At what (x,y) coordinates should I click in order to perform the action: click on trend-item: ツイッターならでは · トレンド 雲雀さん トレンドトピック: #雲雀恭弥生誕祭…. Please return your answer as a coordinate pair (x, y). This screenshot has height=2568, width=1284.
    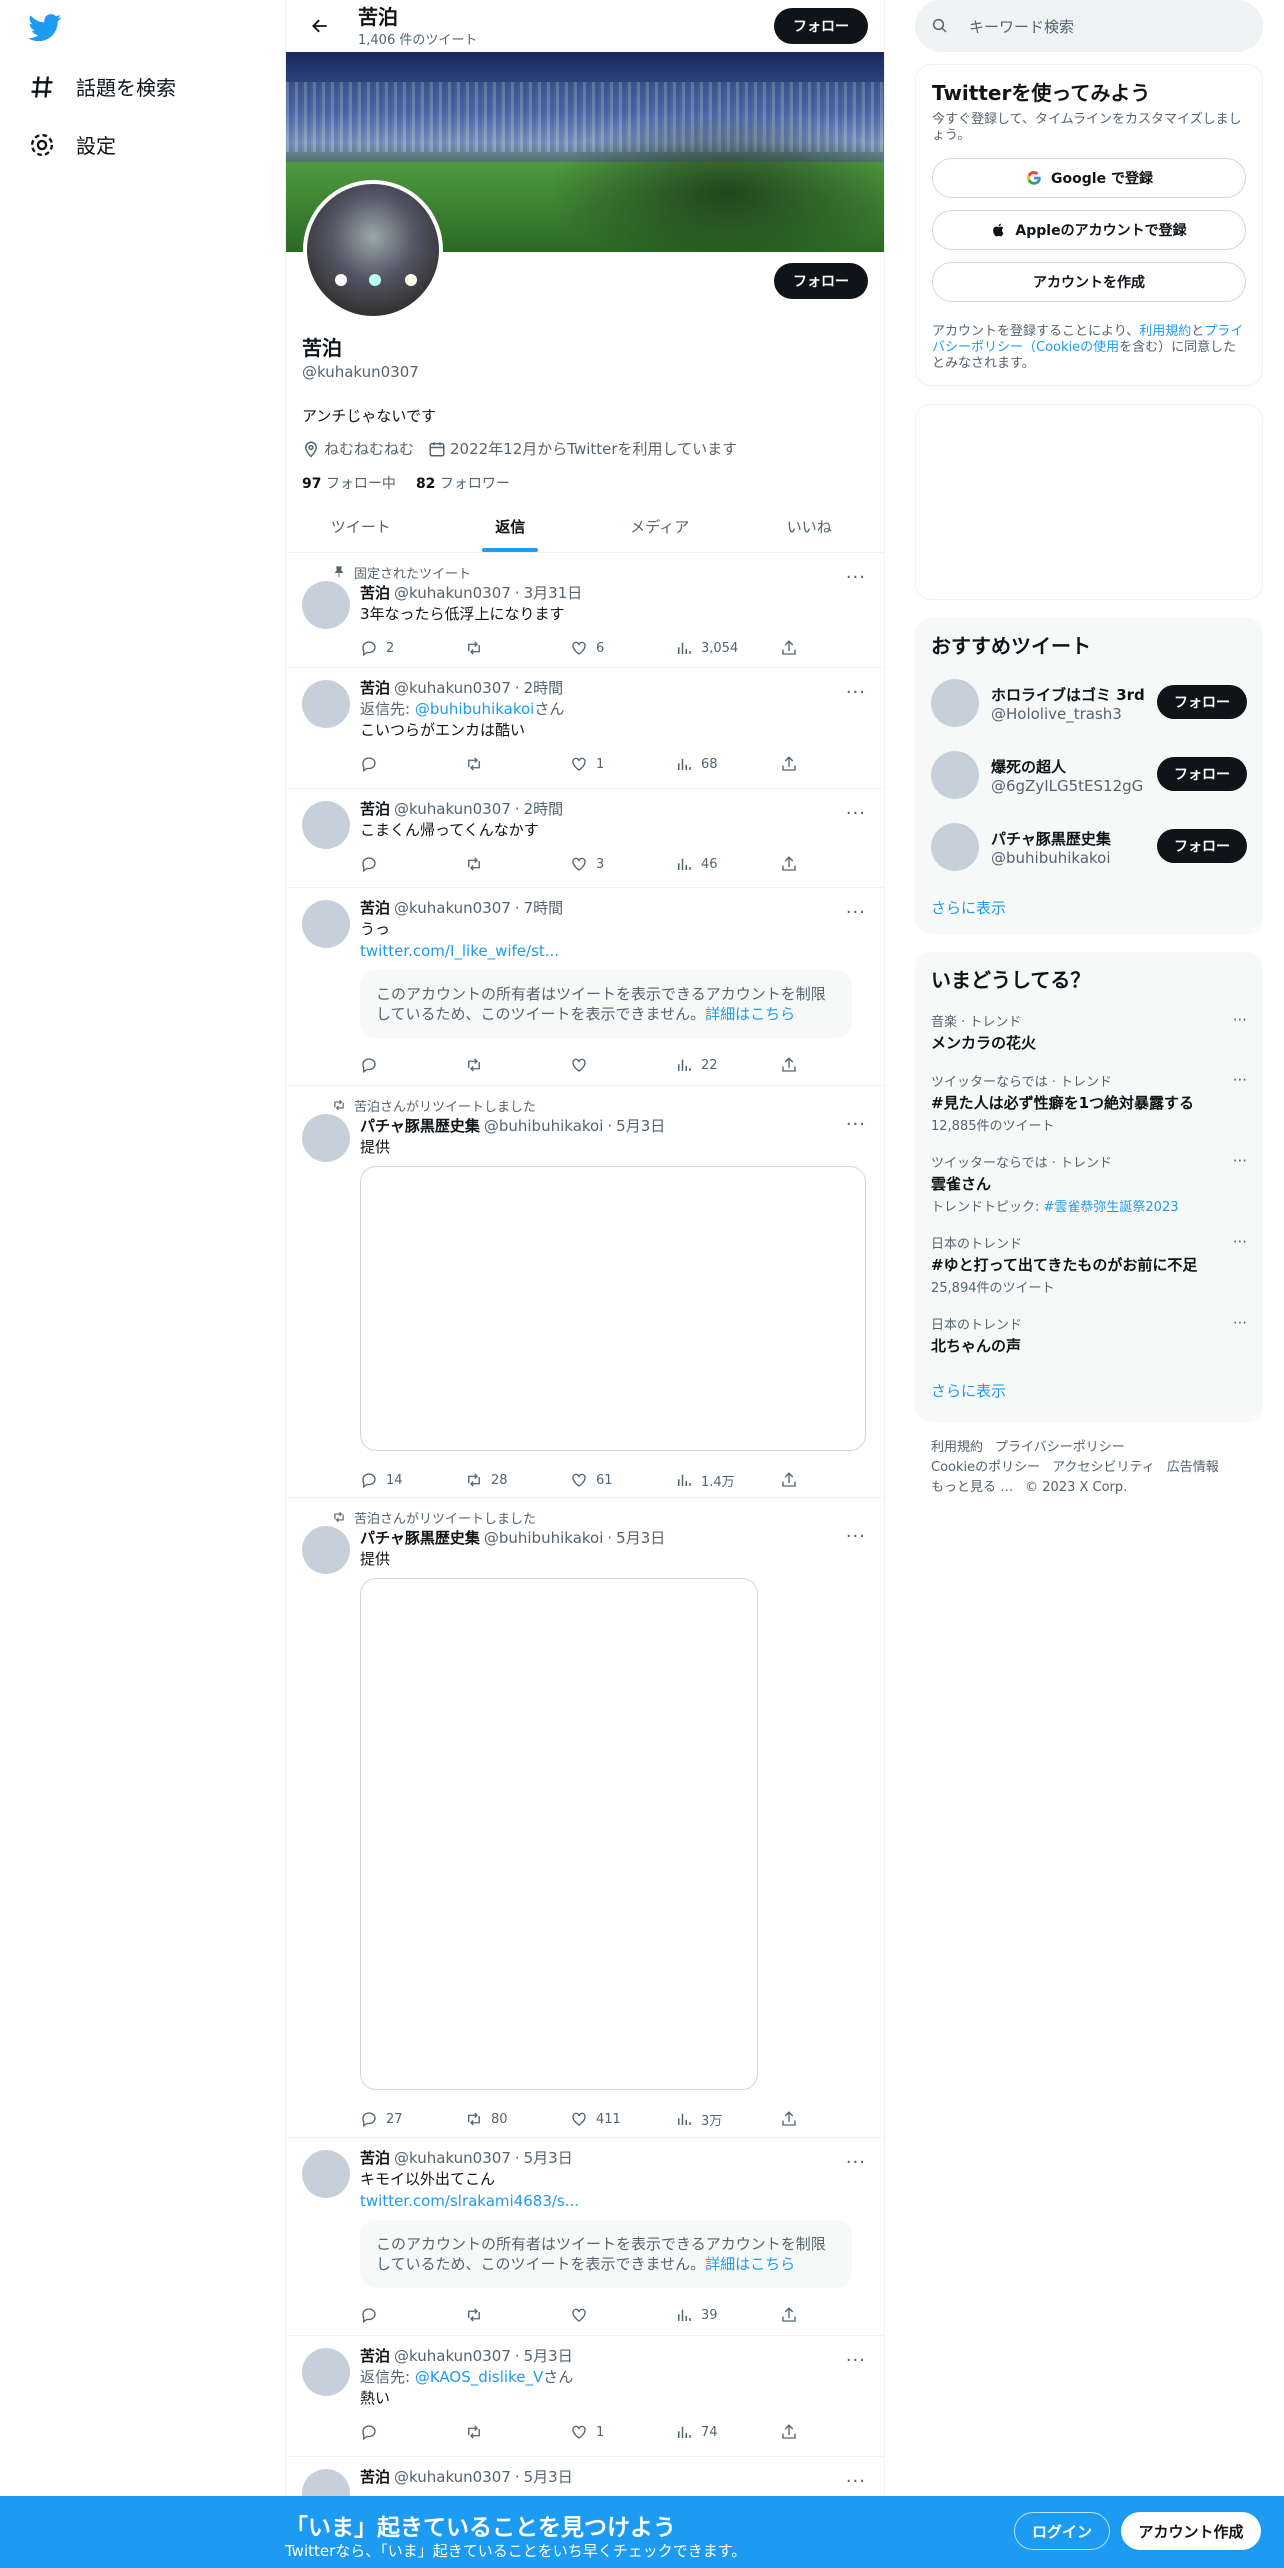
    Looking at the image, I should click on (1089, 1183).